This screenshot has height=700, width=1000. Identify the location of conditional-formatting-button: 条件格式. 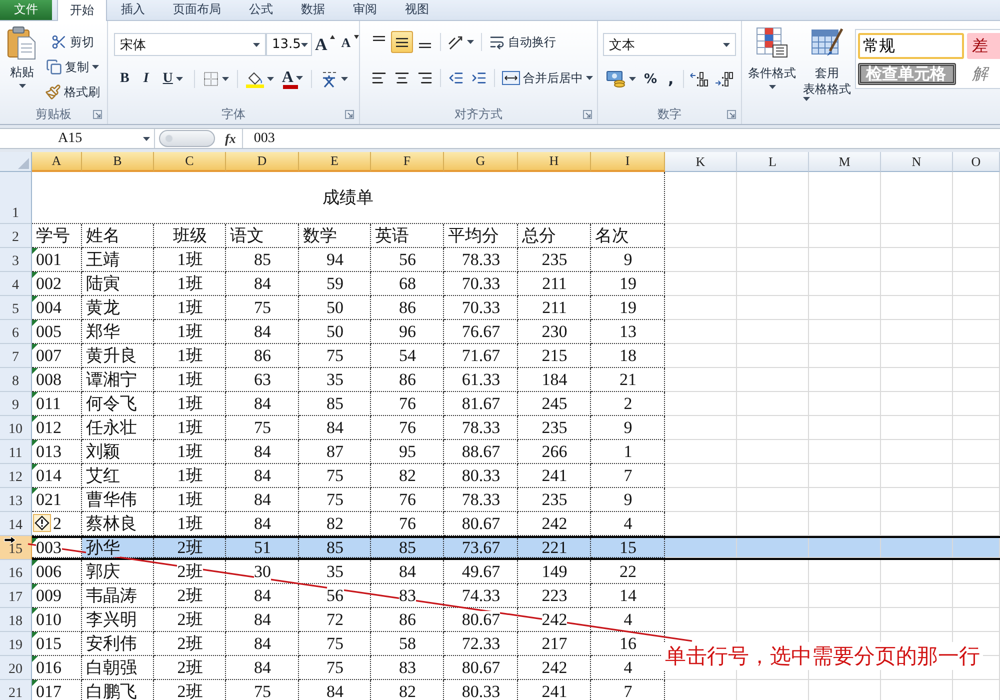
(772, 58).